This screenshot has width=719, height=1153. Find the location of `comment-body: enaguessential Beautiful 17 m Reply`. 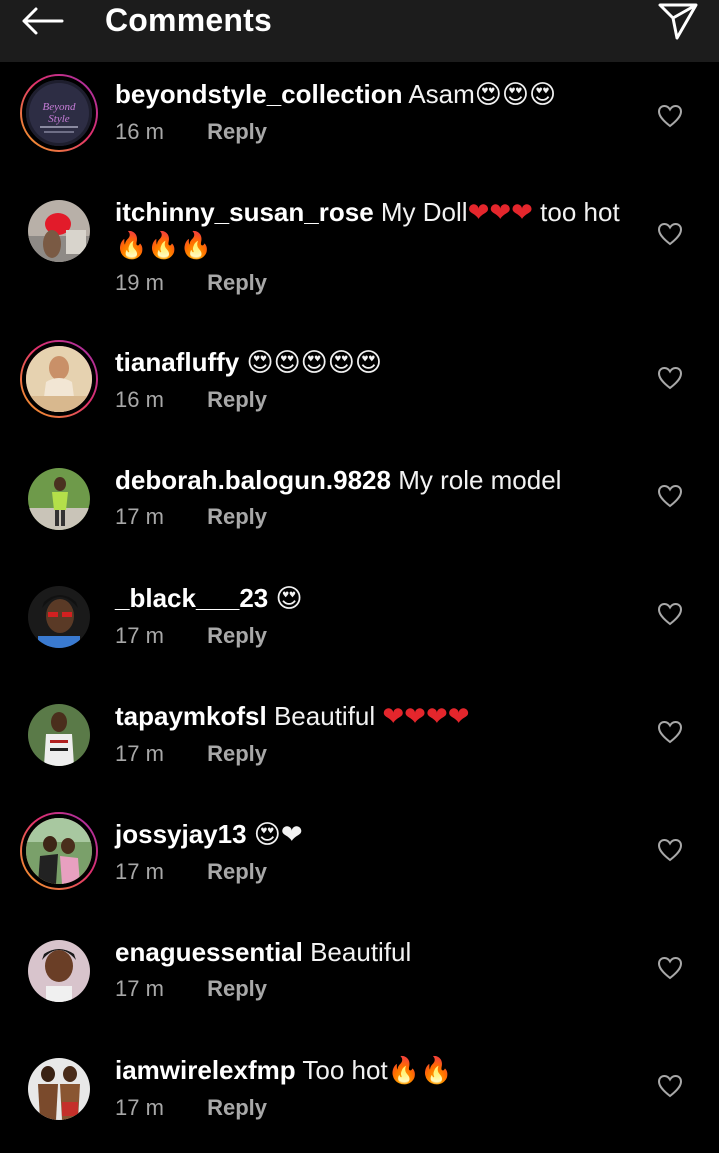

comment-body: enaguessential Beautiful 17 m Reply is located at coordinates (377, 969).